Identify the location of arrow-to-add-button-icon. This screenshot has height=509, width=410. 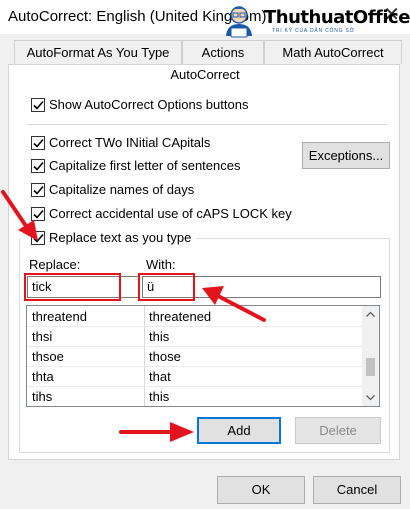
(156, 432).